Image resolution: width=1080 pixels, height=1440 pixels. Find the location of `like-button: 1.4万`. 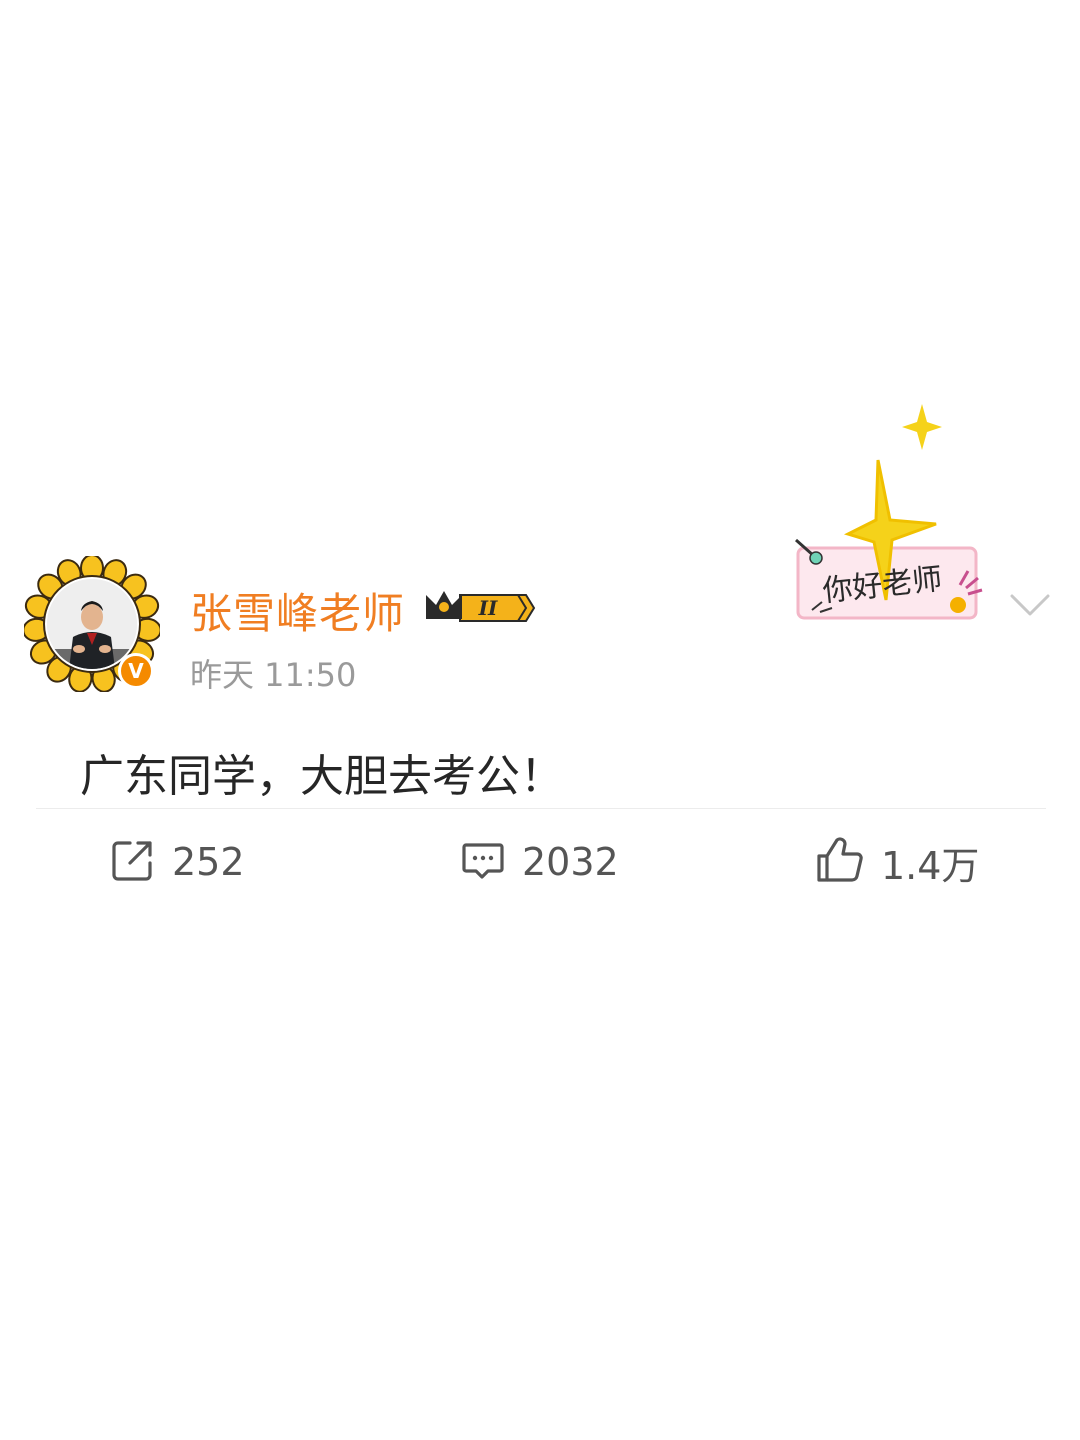

like-button: 1.4万 is located at coordinates (897, 862).